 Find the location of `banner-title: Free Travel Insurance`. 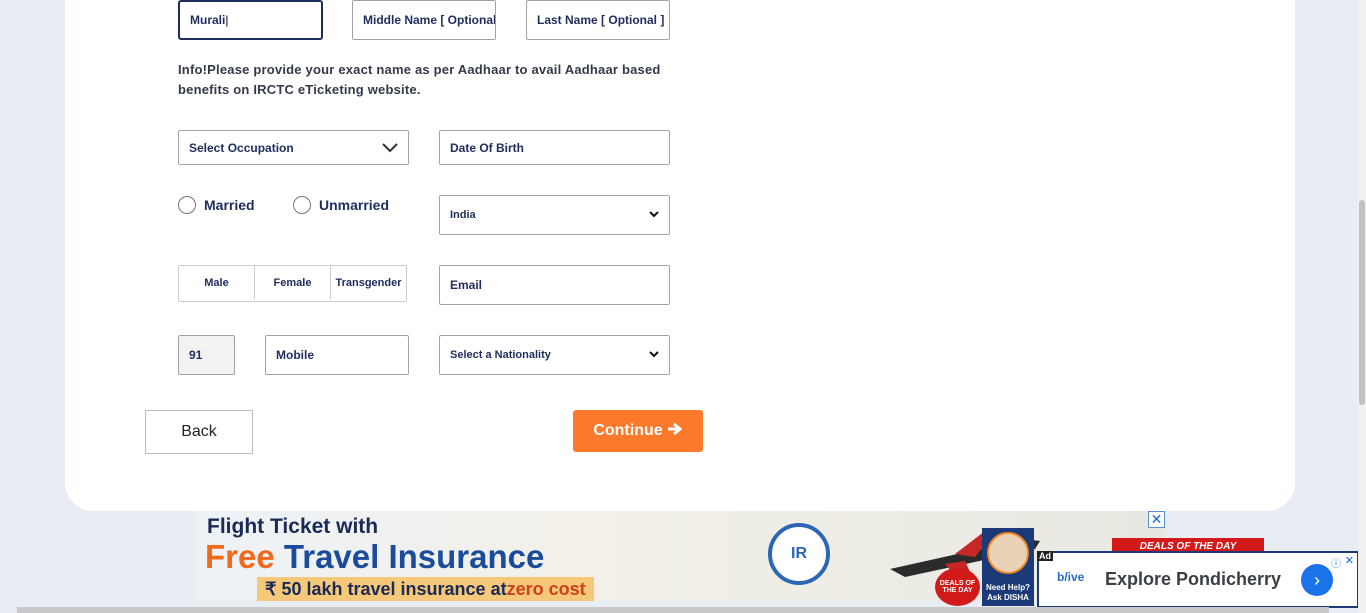

banner-title: Free Travel Insurance is located at coordinates (374, 557).